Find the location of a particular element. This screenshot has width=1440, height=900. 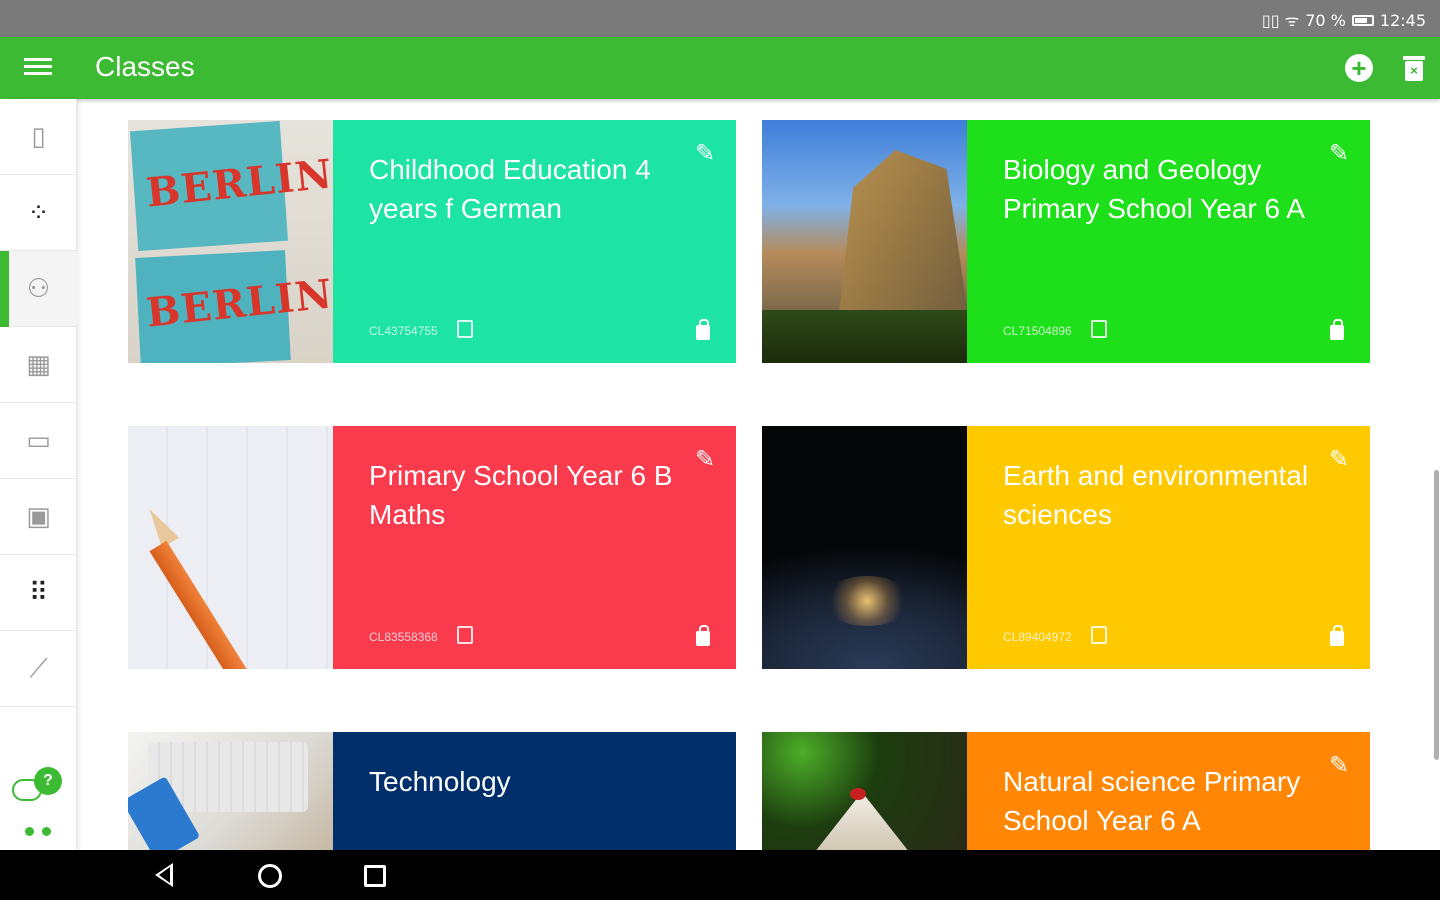

home-icon is located at coordinates (270, 876).